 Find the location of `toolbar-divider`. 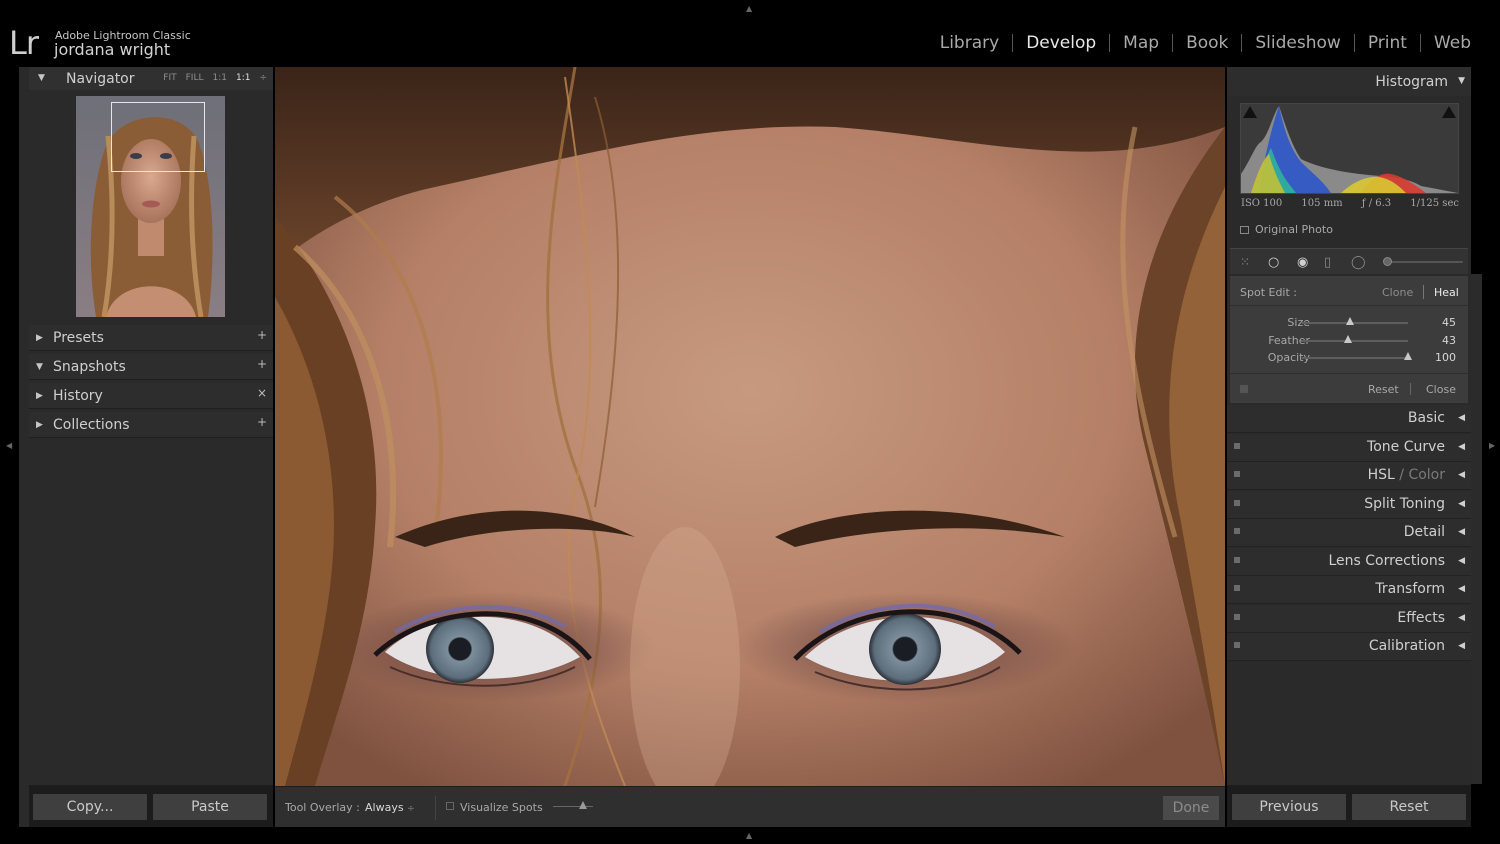

toolbar-divider is located at coordinates (435, 808).